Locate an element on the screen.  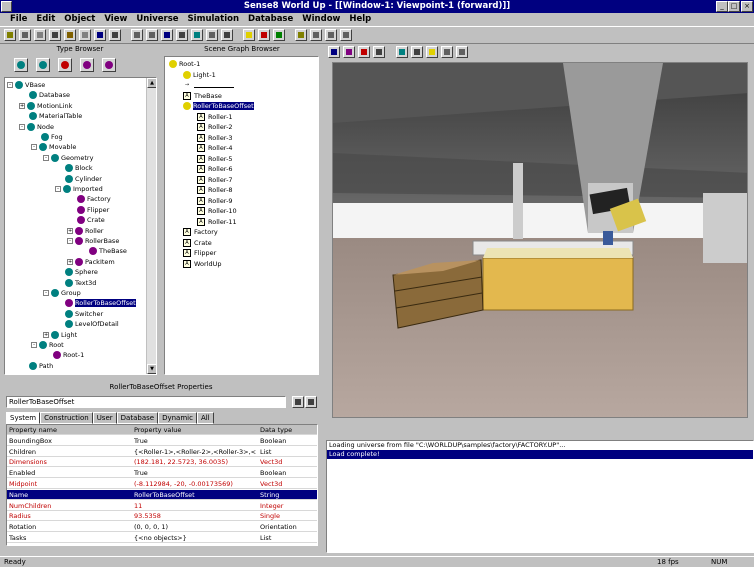
type-node: - Root is located at coordinates (47, 345).